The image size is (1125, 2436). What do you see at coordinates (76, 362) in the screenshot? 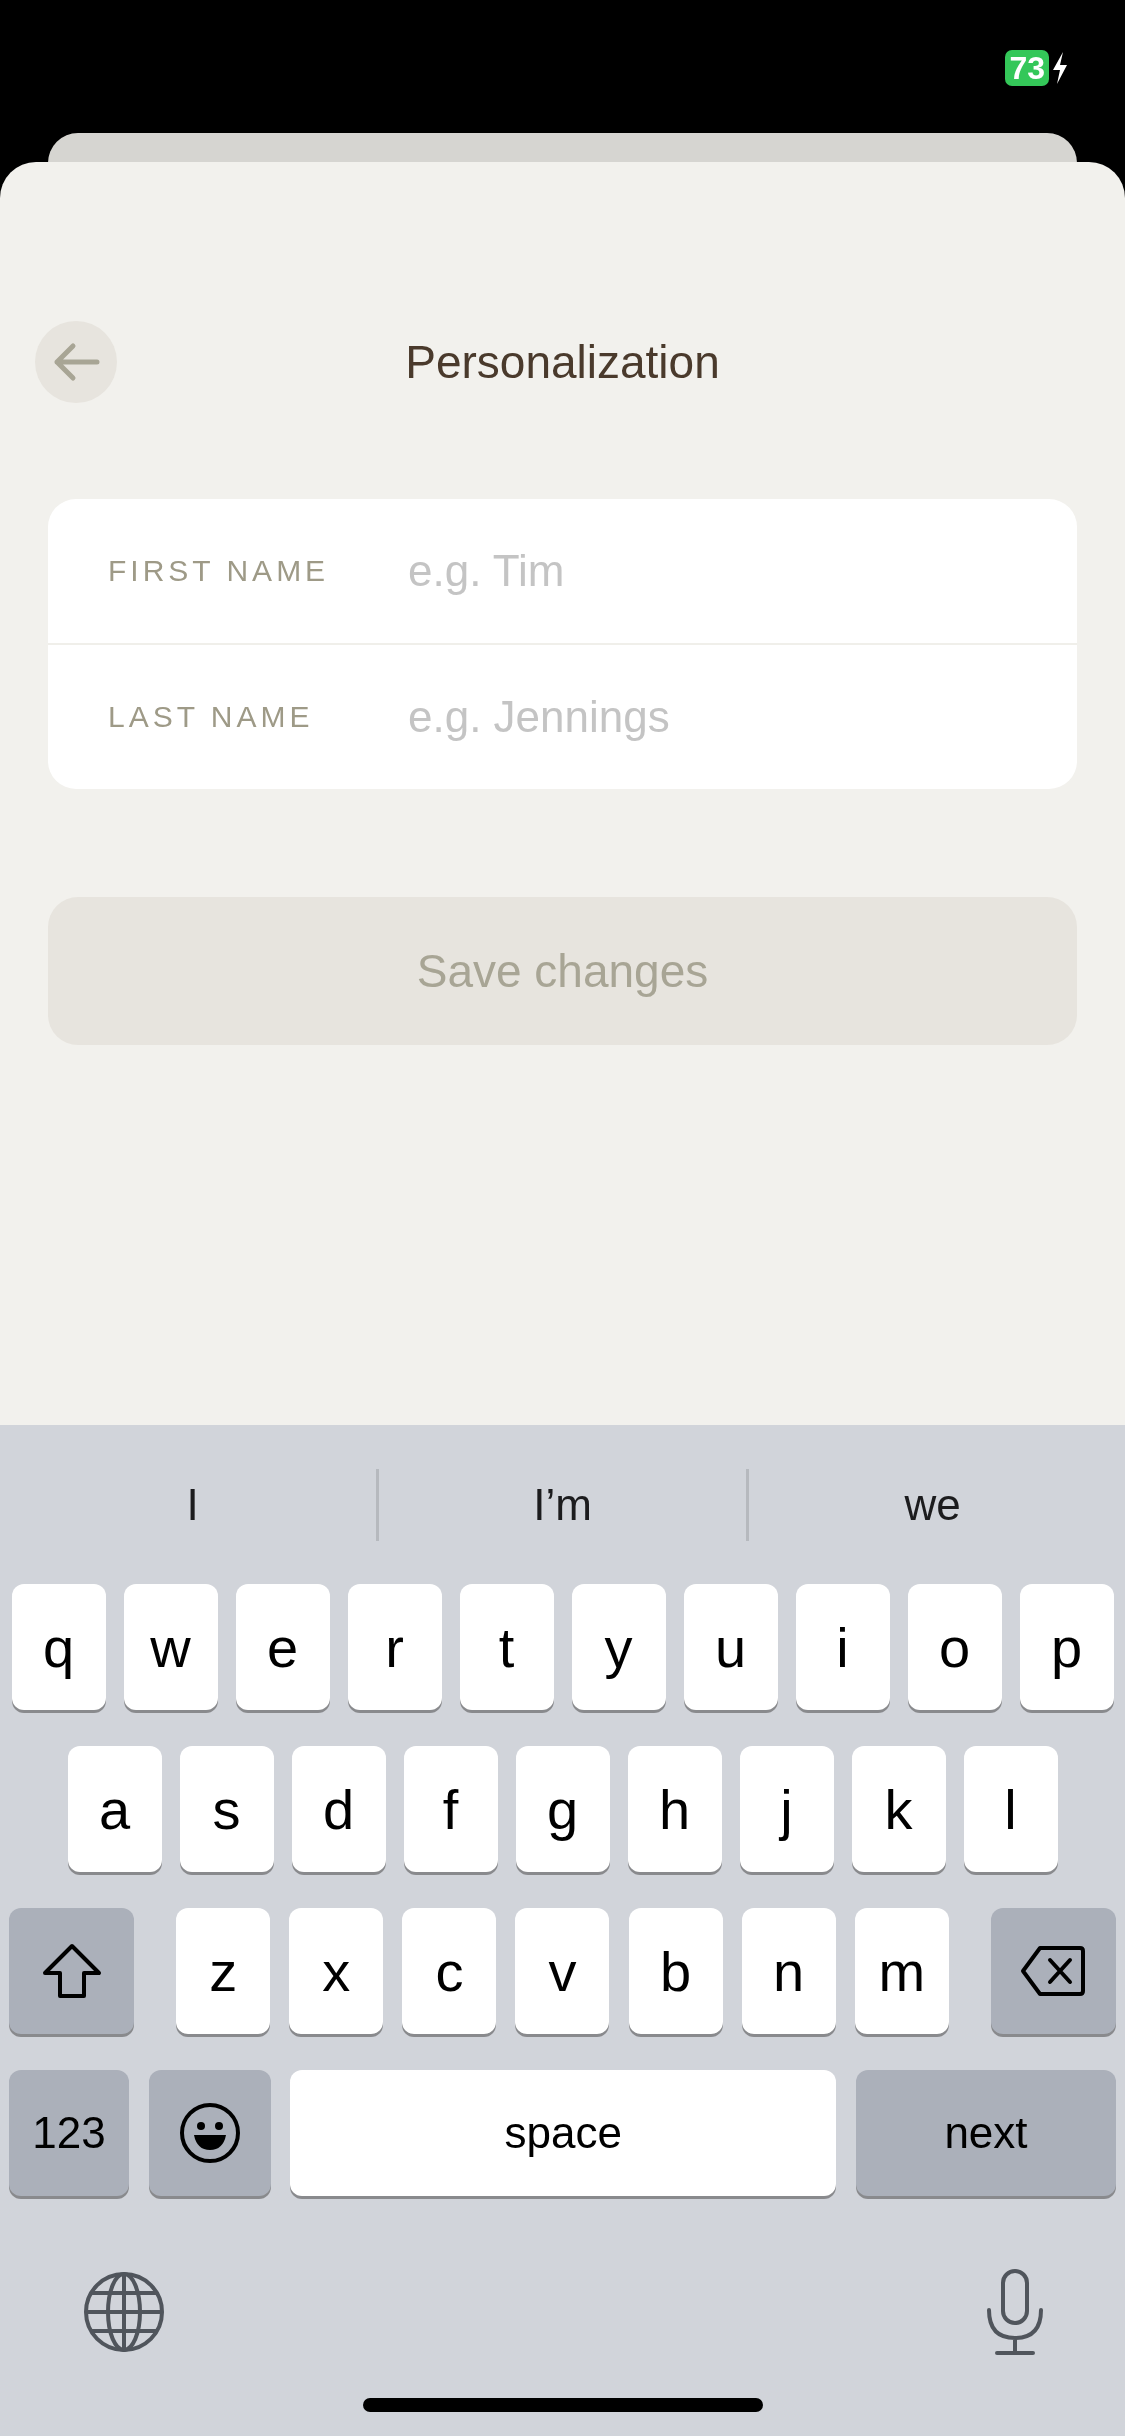
I see `back-arrow-icon` at bounding box center [76, 362].